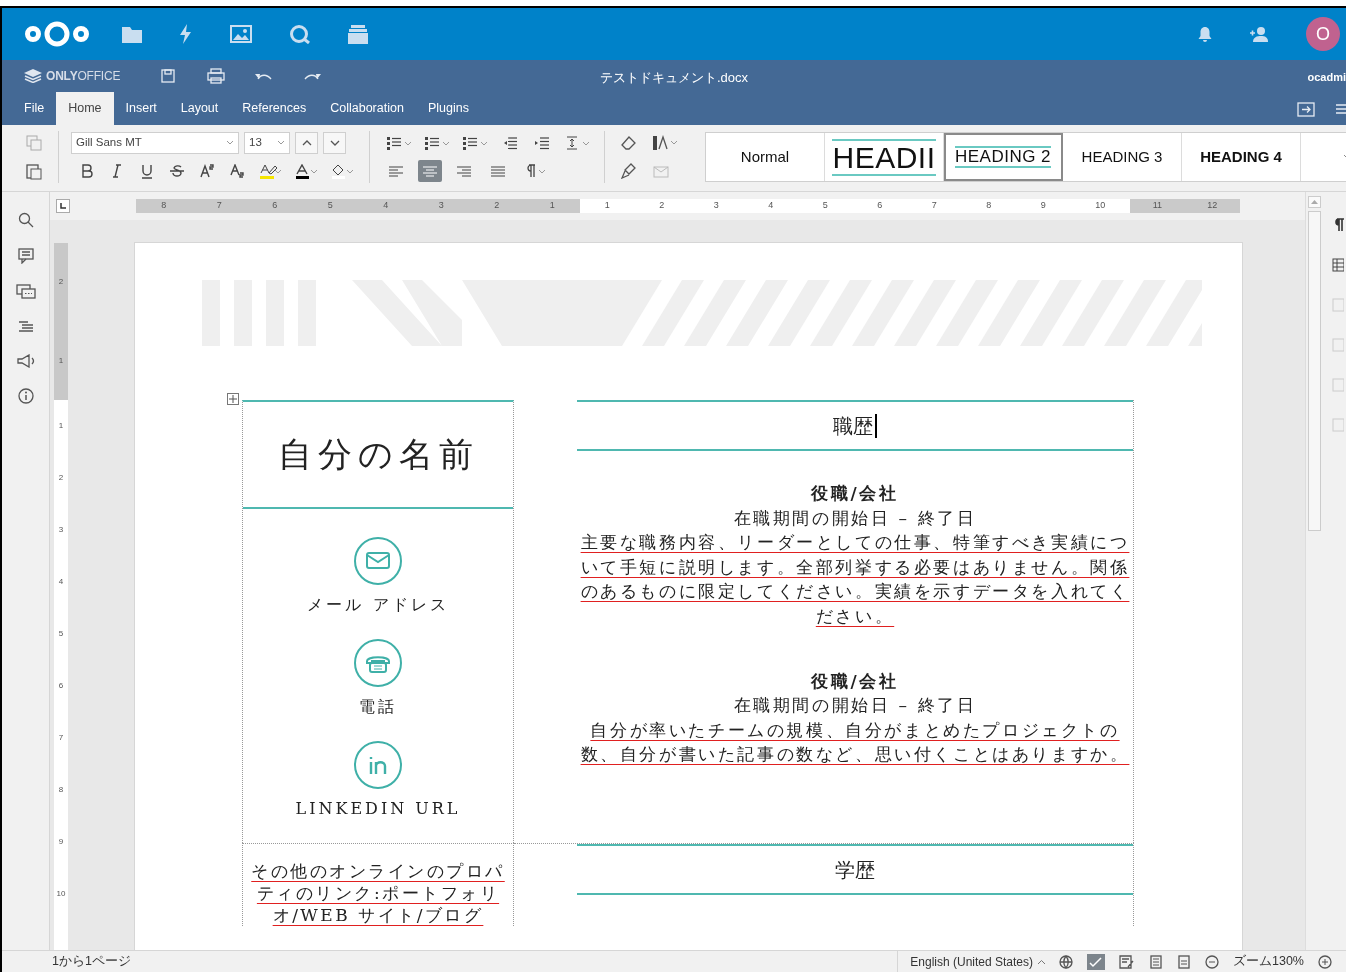  I want to click on align-center-icon, so click(430, 171).